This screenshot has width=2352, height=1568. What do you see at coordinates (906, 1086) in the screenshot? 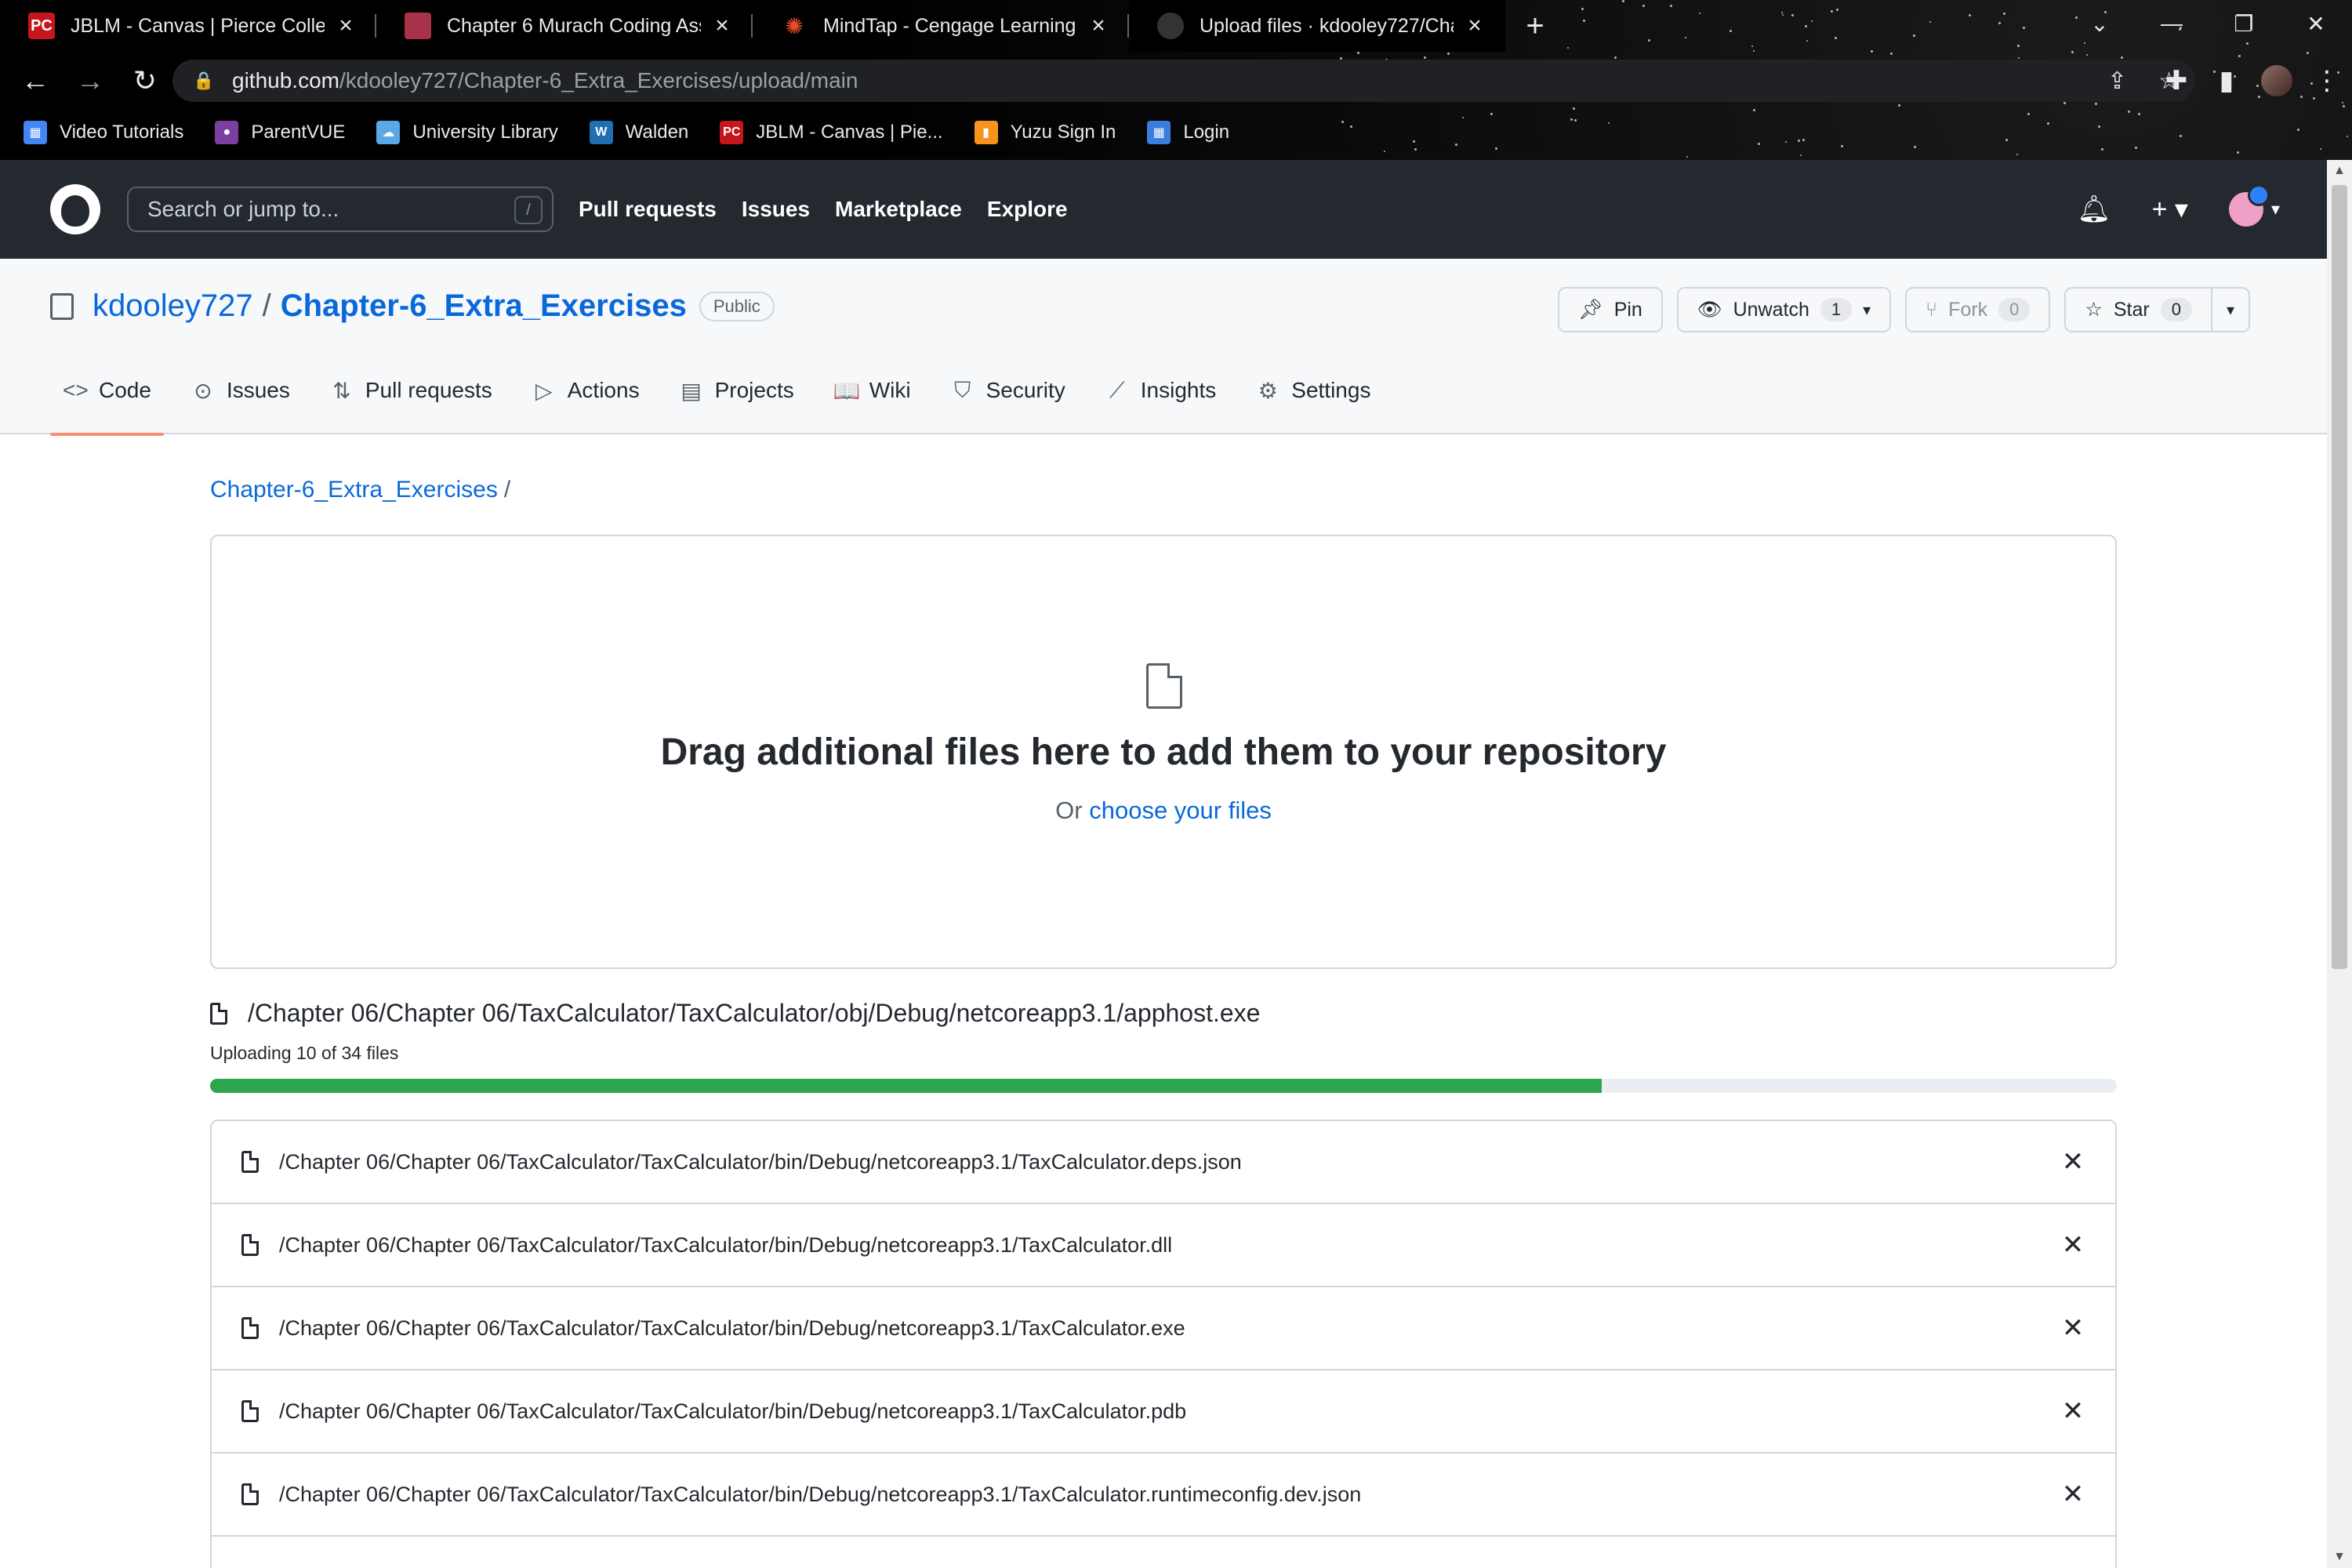
I see `upload-progress-fill` at bounding box center [906, 1086].